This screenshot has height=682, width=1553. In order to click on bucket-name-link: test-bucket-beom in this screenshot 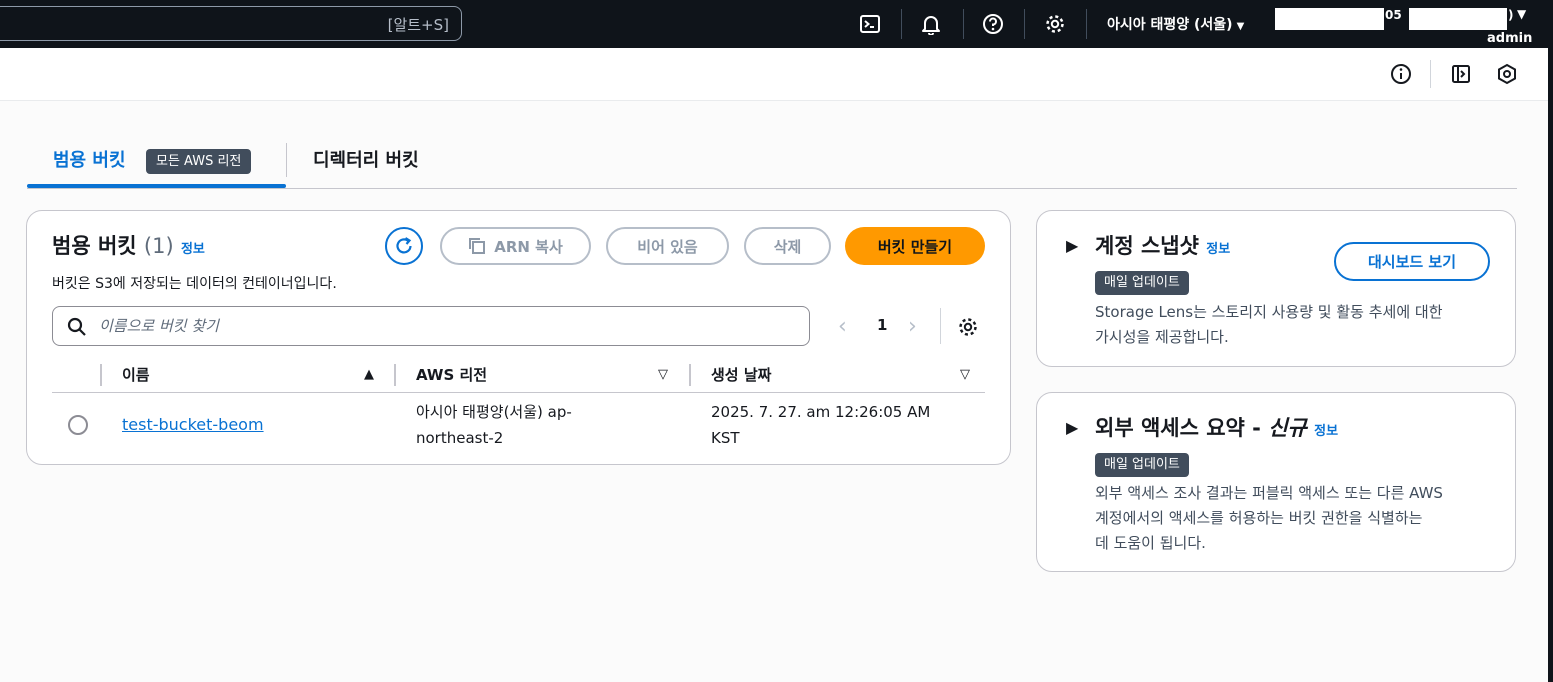, I will do `click(193, 424)`.